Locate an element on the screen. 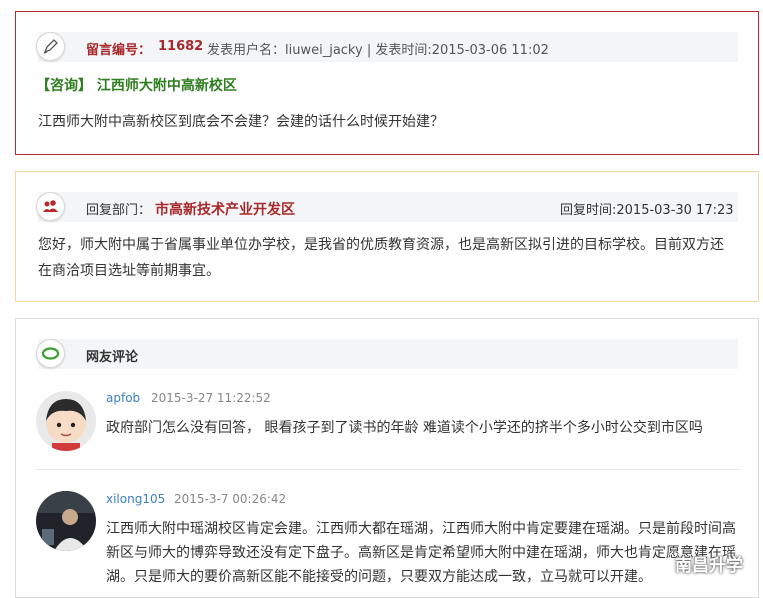 This screenshot has height=598, width=763. reply-dept-label: 回复部门： is located at coordinates (119, 210).